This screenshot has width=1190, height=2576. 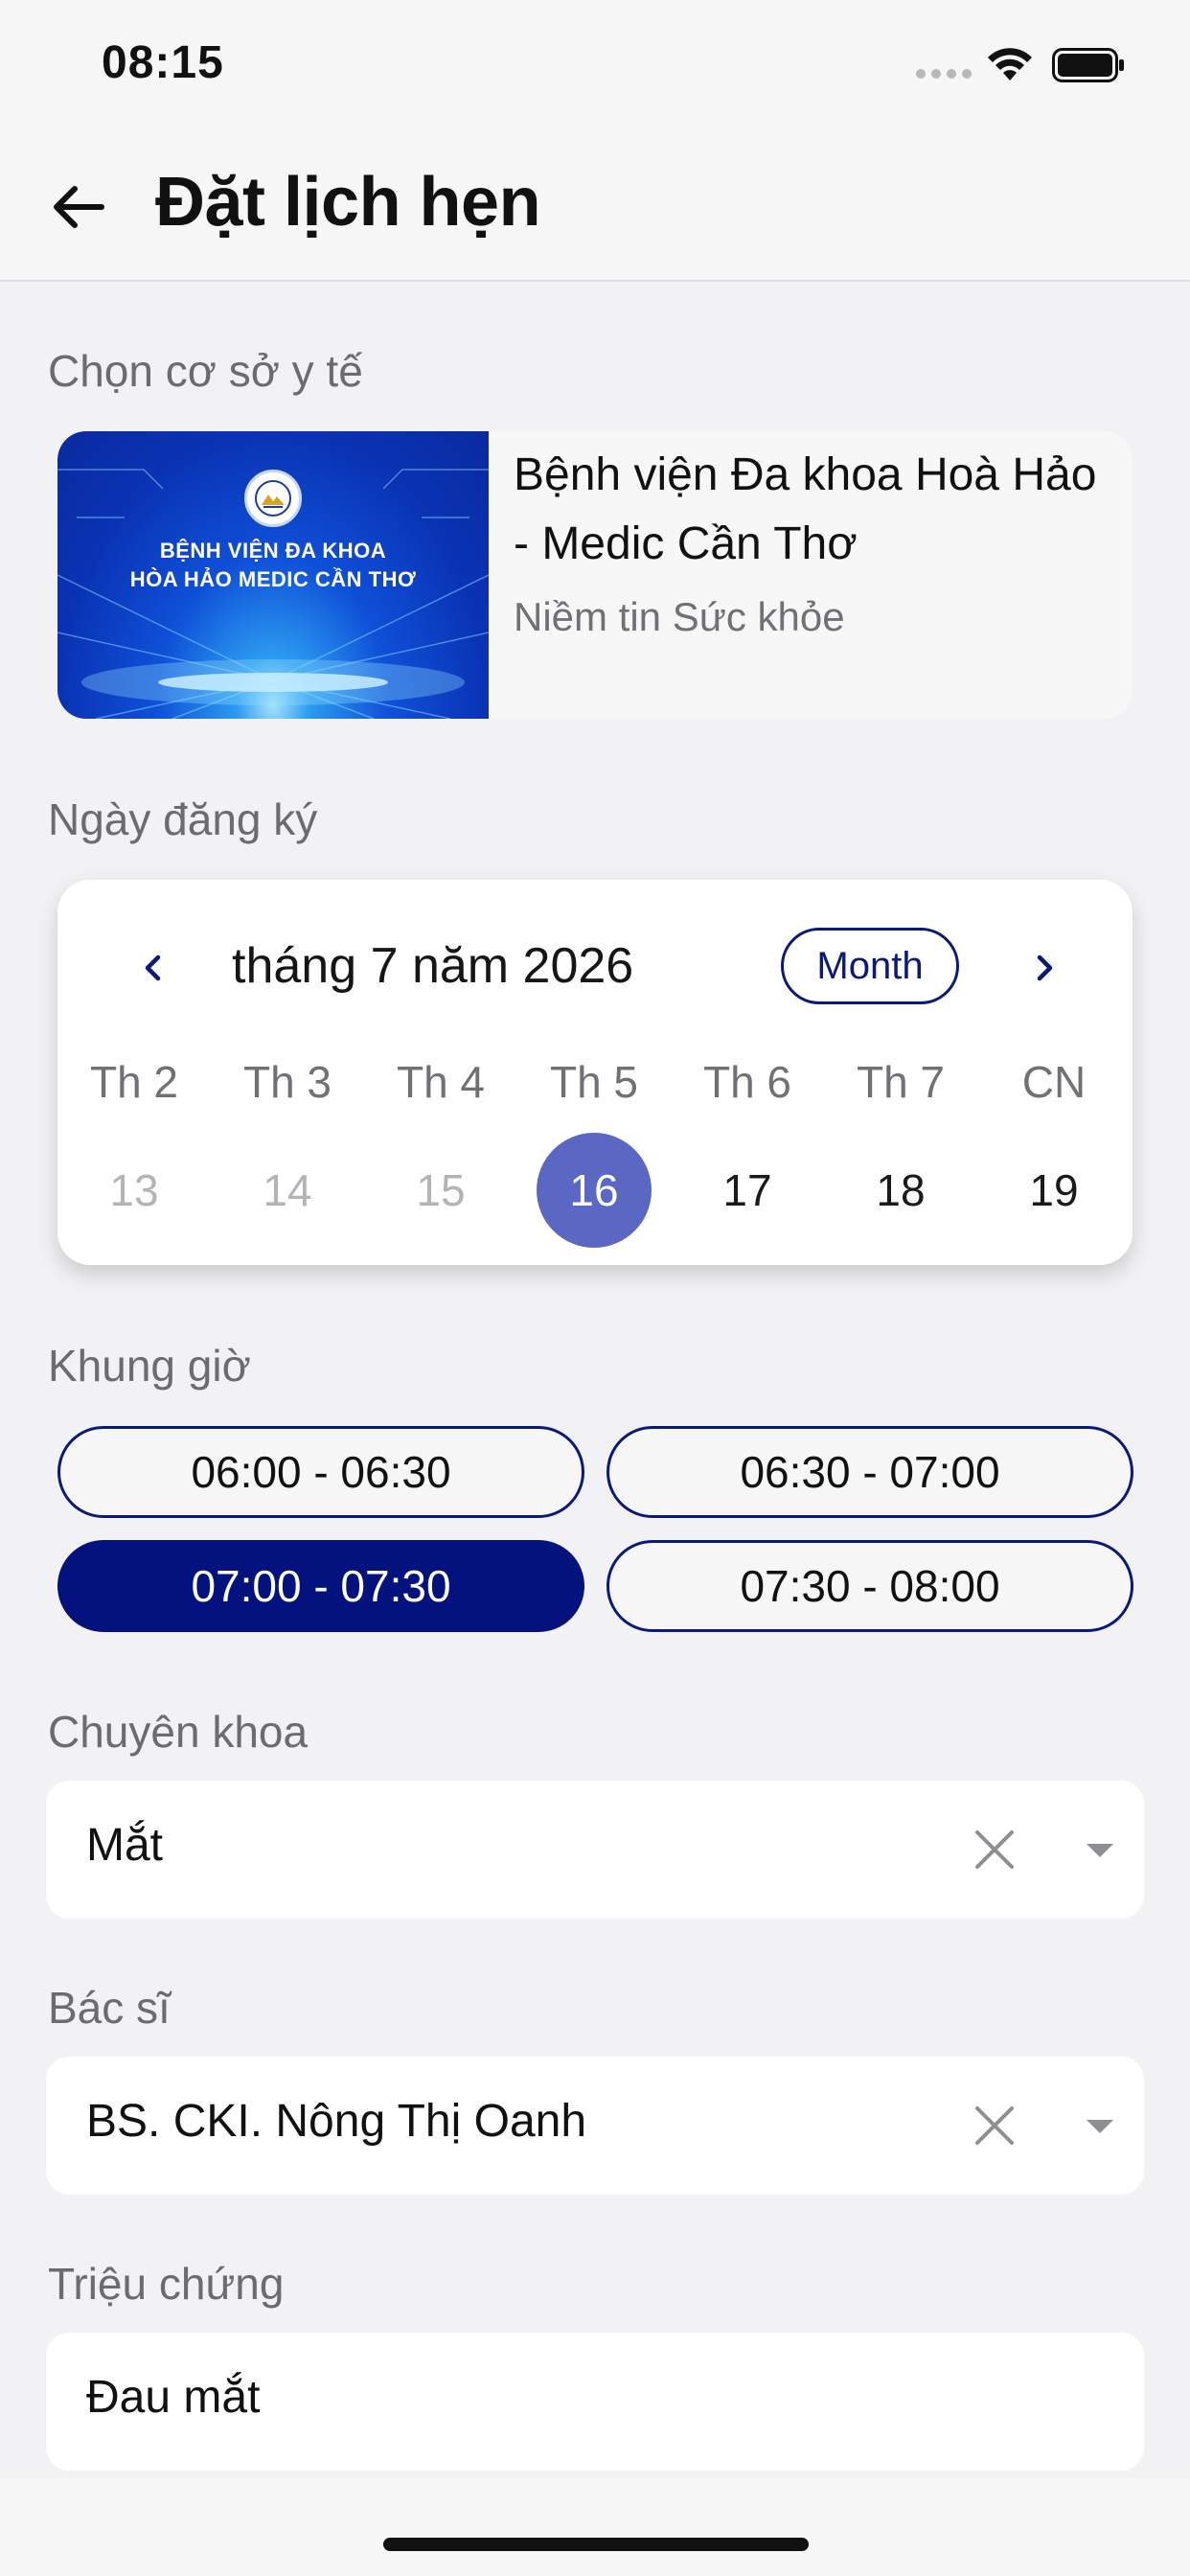 I want to click on time-slot-label: Khung giờ, so click(x=150, y=1366).